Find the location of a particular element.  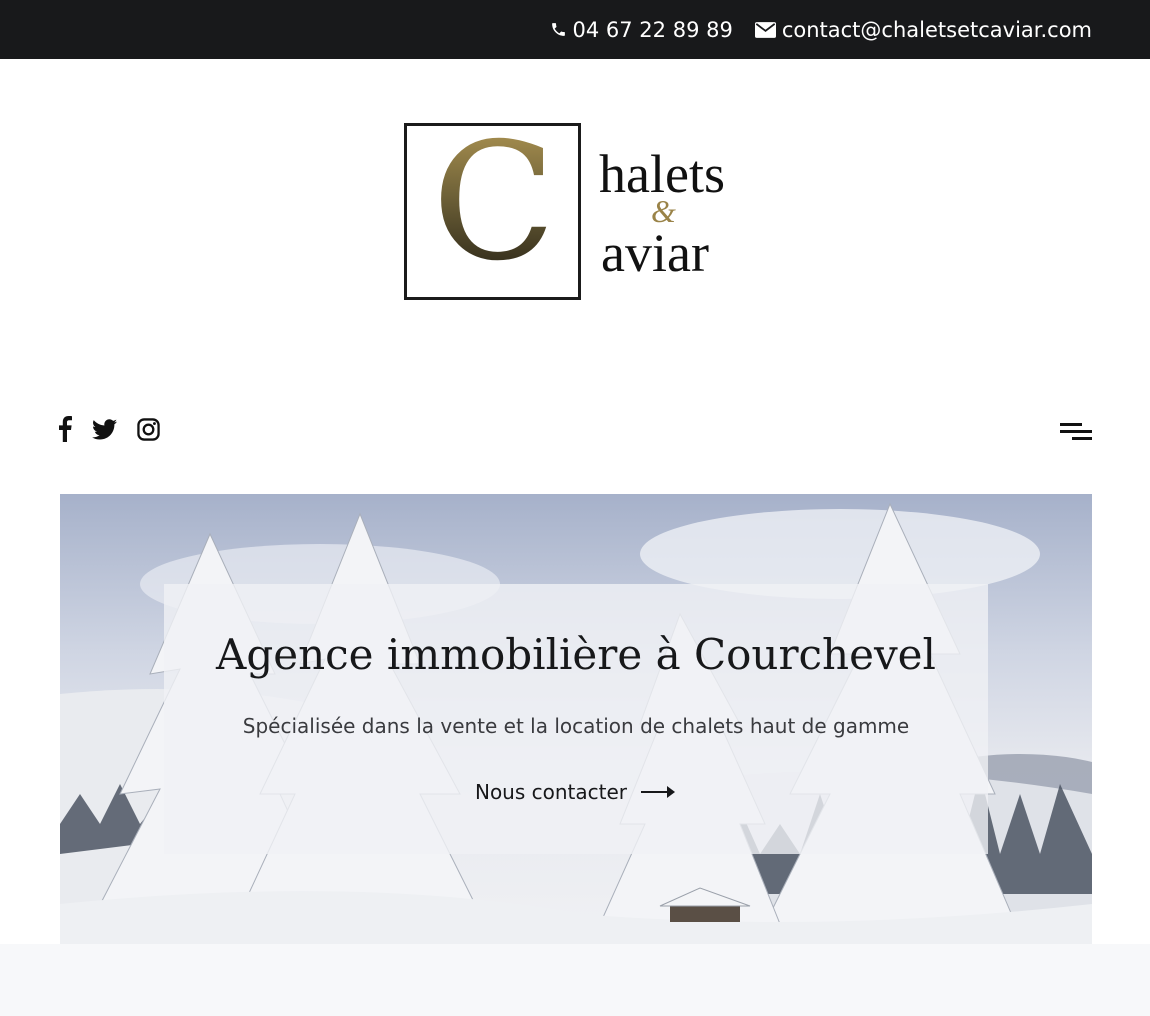

logo-word-aviar: aviar is located at coordinates (655, 253).